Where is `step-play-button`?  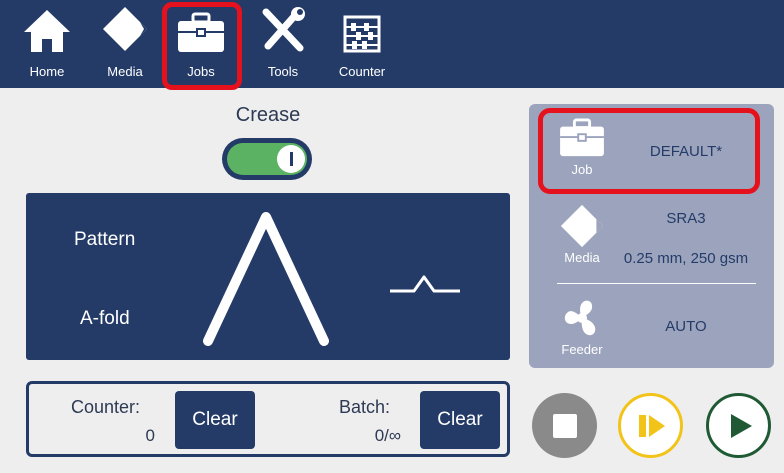
step-play-button is located at coordinates (650, 425).